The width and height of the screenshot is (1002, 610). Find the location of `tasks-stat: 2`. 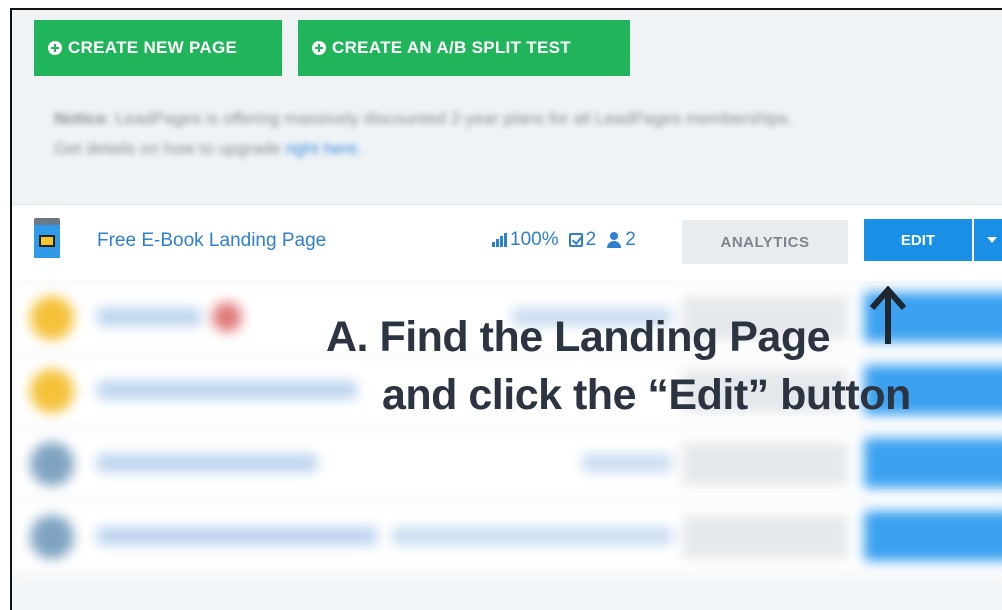

tasks-stat: 2 is located at coordinates (582, 240).